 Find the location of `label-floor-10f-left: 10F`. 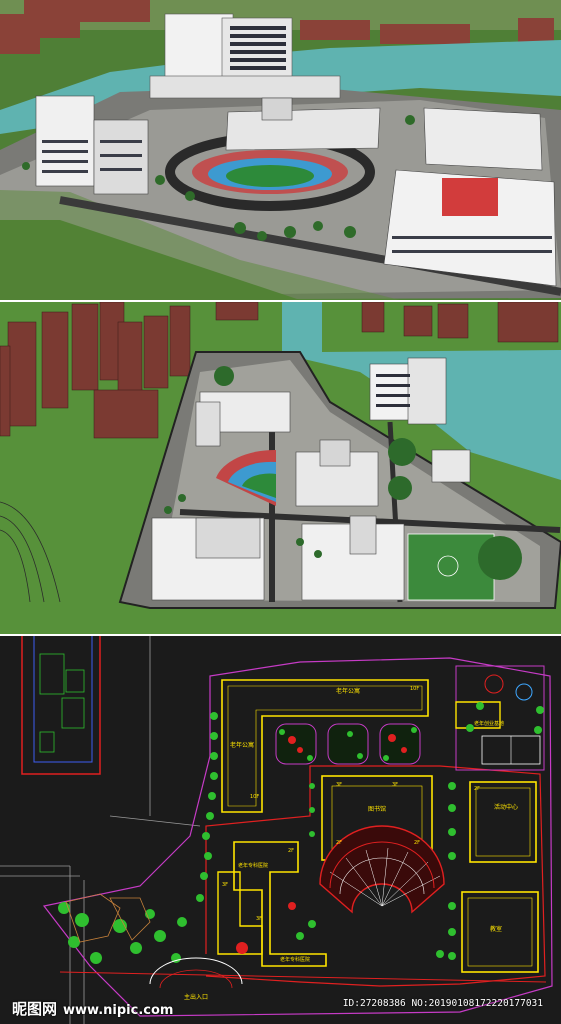

label-floor-10f-left: 10F is located at coordinates (255, 797).